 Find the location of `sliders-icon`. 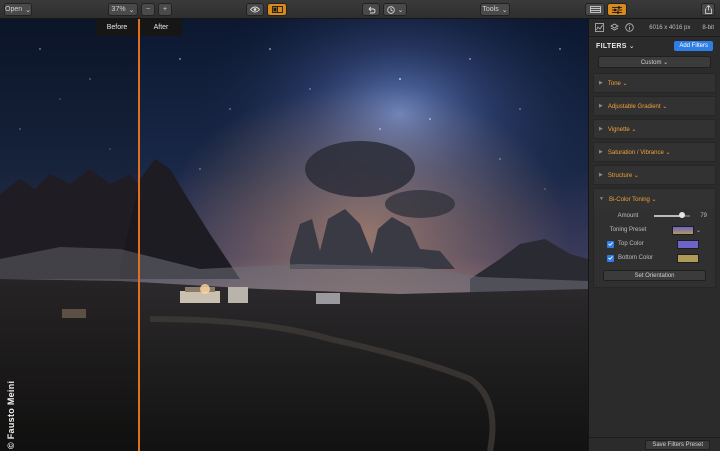

sliders-icon is located at coordinates (617, 9).